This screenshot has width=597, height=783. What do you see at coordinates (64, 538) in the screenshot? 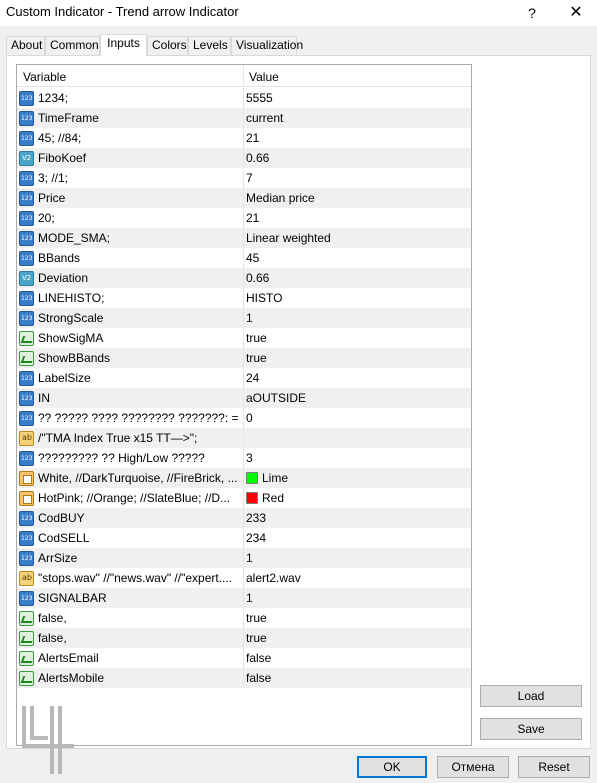
I see `variable-cell: CodSELL` at bounding box center [64, 538].